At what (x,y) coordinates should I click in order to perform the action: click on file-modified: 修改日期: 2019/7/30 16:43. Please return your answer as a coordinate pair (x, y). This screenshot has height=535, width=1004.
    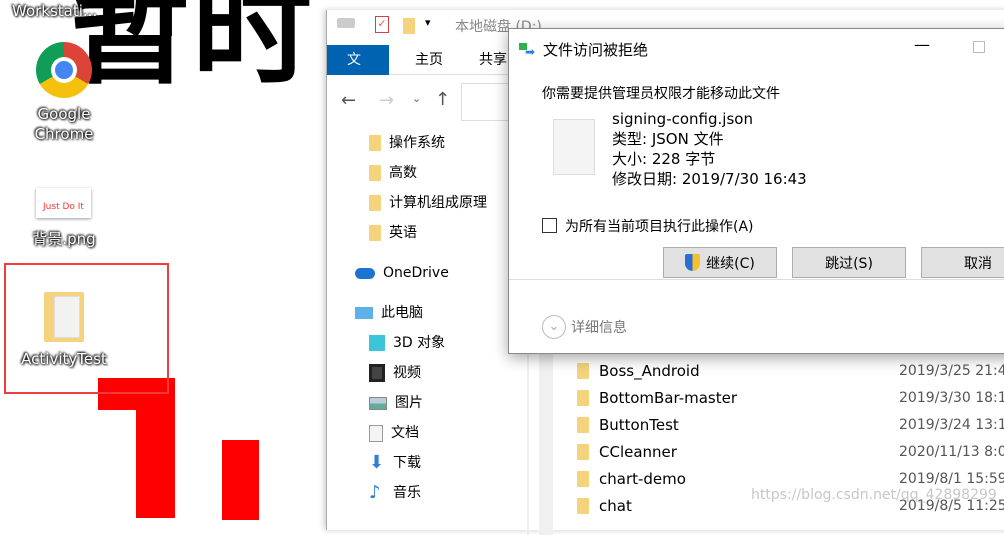
    Looking at the image, I should click on (709, 179).